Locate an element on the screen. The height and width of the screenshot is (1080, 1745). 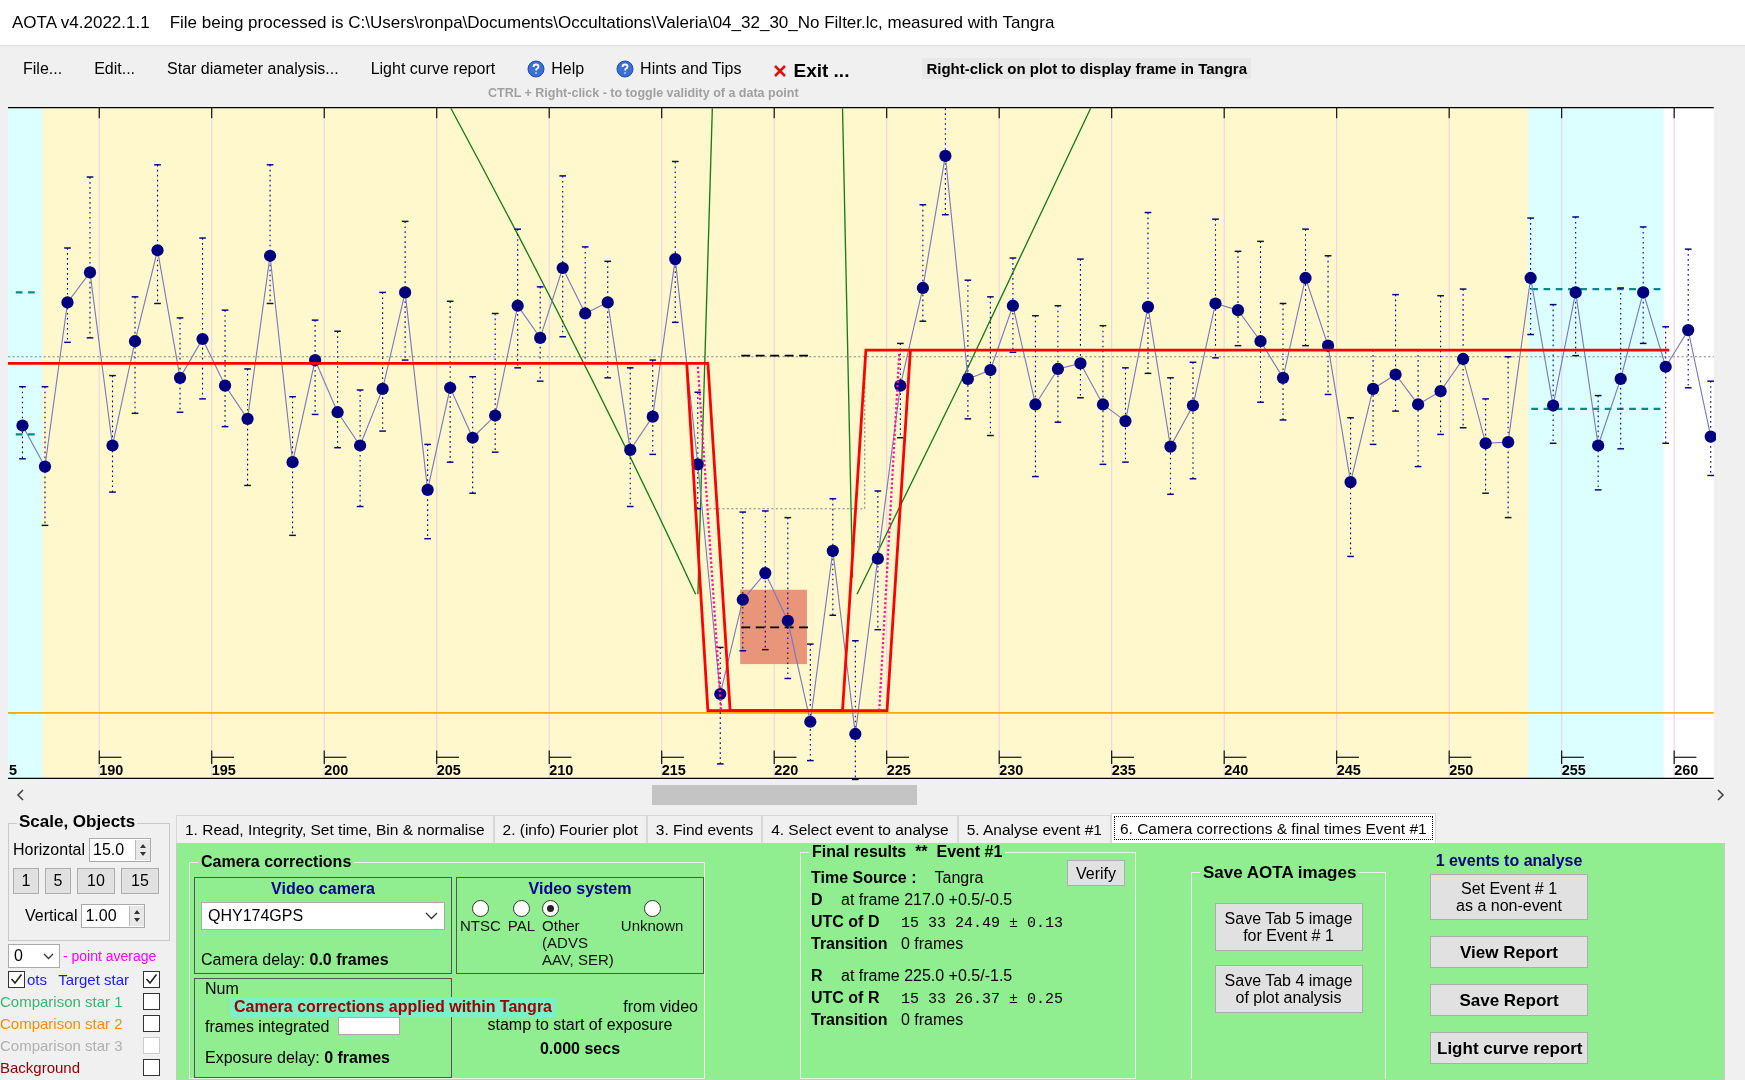
scale-button: 10 is located at coordinates (96, 881).